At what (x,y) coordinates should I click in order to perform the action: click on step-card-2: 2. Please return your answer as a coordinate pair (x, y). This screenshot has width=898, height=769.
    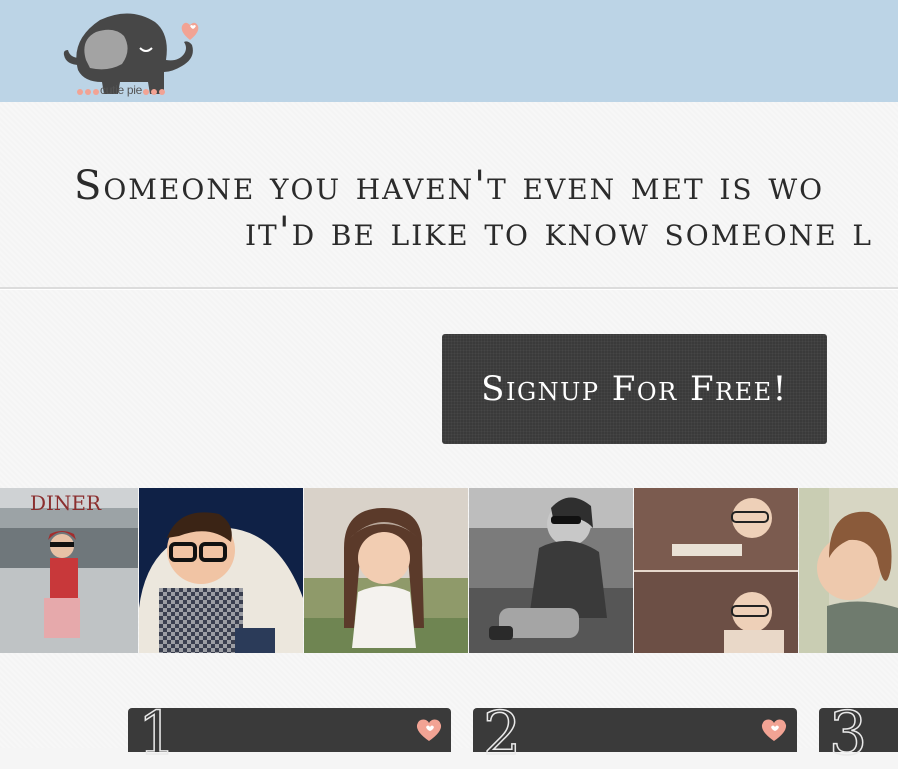
    Looking at the image, I should click on (635, 734).